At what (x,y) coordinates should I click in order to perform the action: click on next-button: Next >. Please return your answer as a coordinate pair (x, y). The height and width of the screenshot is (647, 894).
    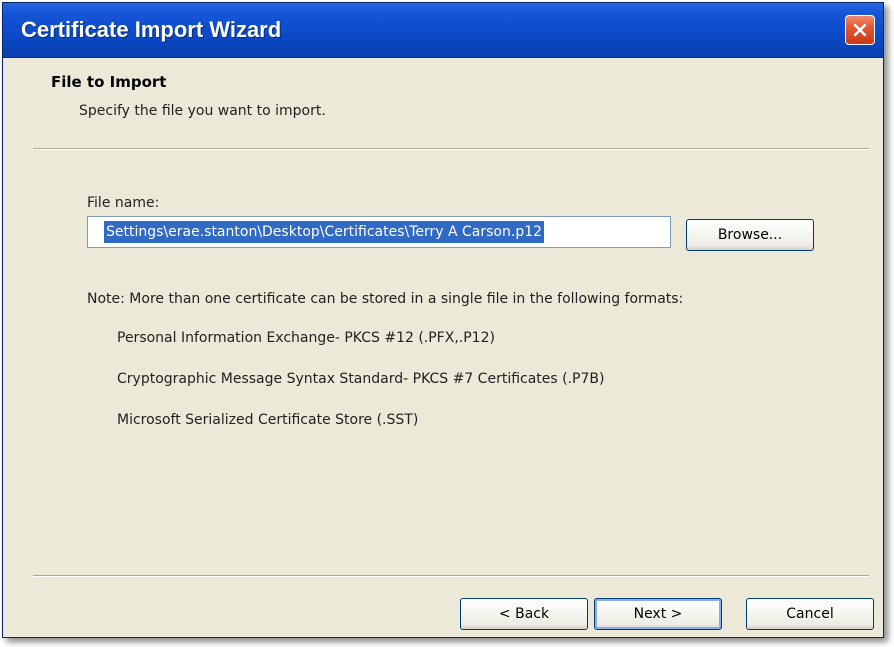
    Looking at the image, I should click on (658, 614).